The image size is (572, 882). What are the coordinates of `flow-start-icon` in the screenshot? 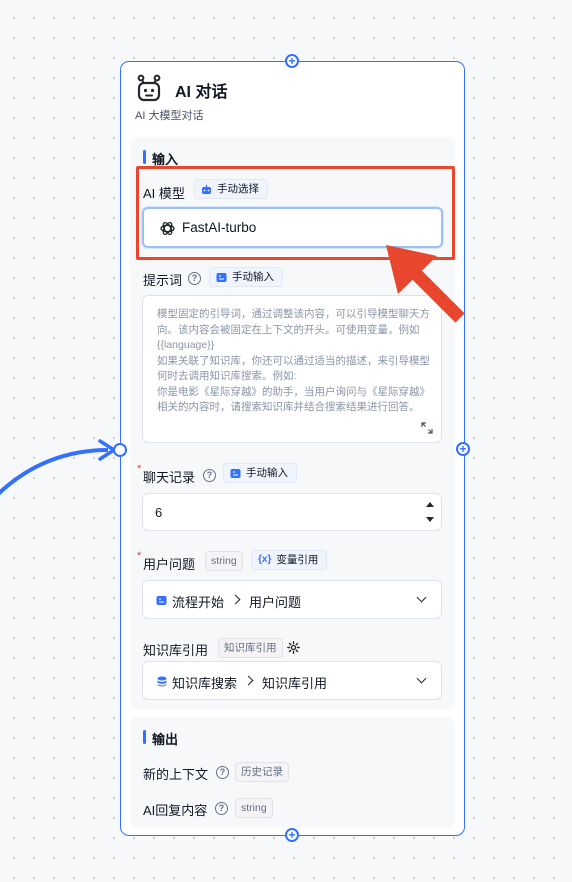 It's located at (161, 600).